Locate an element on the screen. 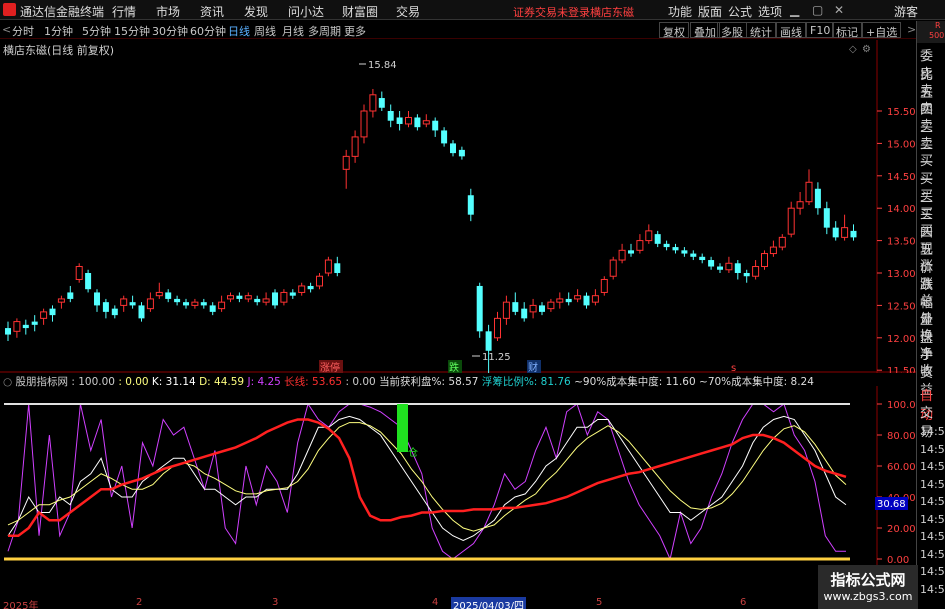 This screenshot has width=945, height=609. tab-gengduo: 更多 is located at coordinates (355, 31).